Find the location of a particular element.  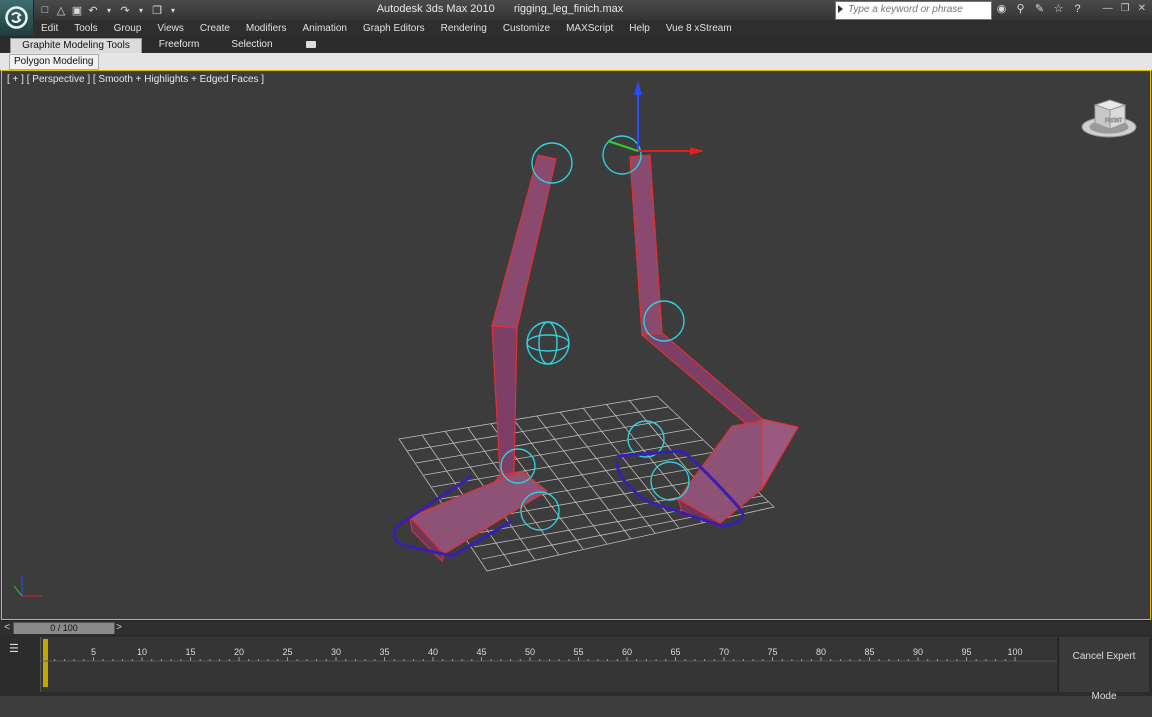

menu-customize: Customize is located at coordinates (526, 28).